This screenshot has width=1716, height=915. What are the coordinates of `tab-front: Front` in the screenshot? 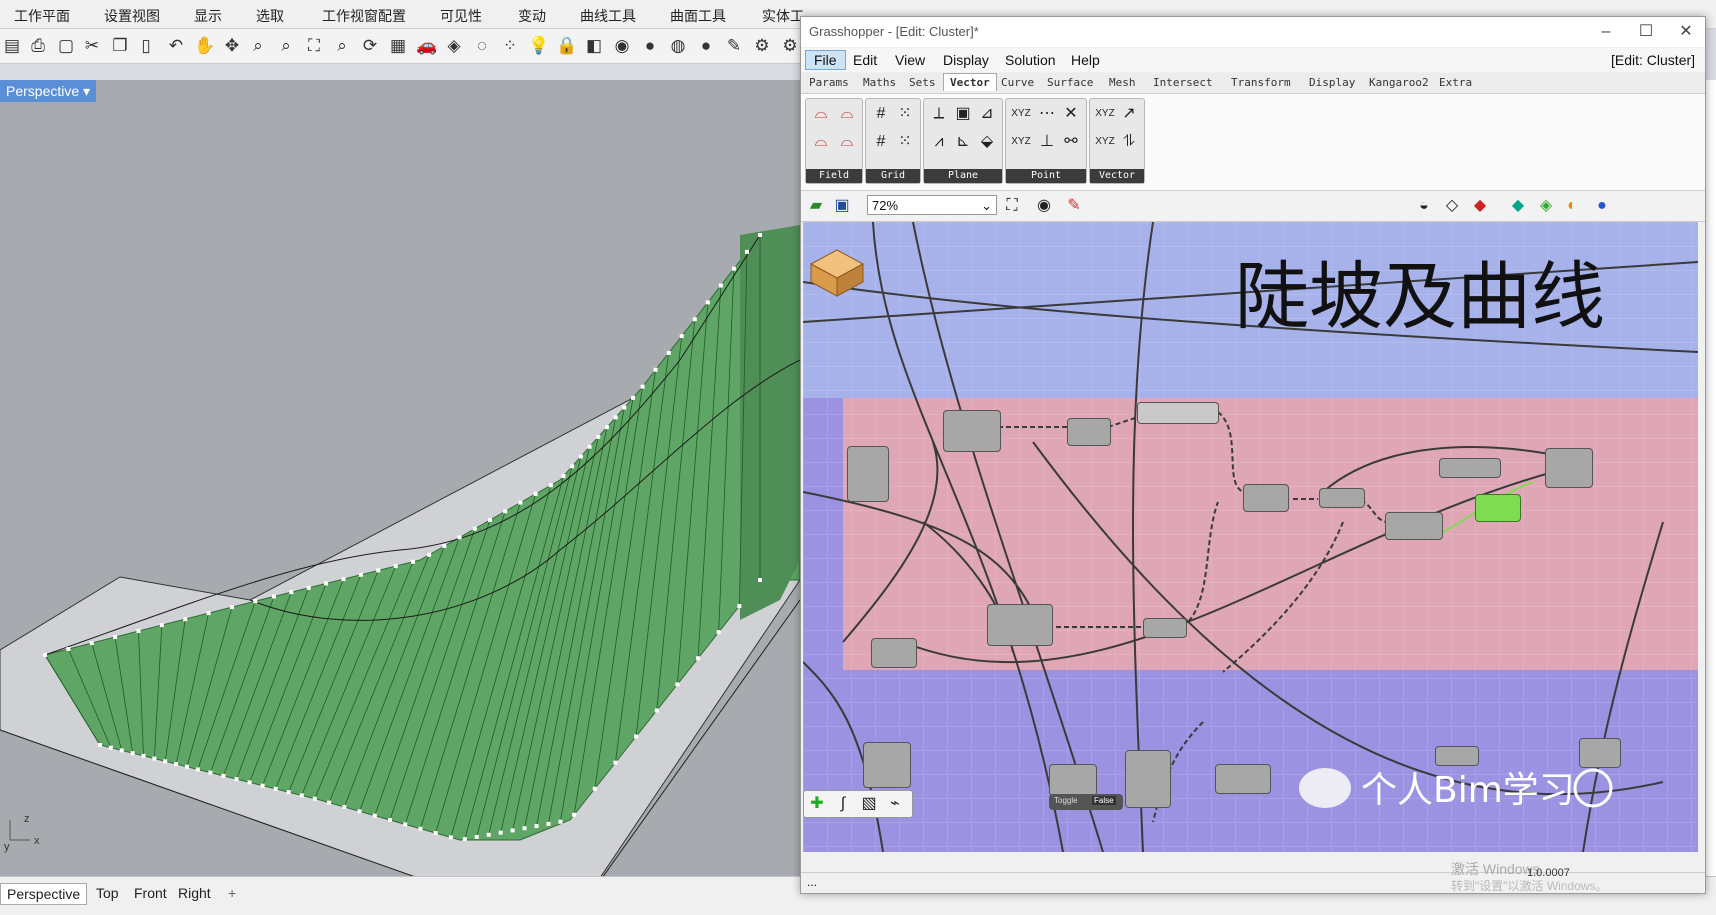 It's located at (150, 893).